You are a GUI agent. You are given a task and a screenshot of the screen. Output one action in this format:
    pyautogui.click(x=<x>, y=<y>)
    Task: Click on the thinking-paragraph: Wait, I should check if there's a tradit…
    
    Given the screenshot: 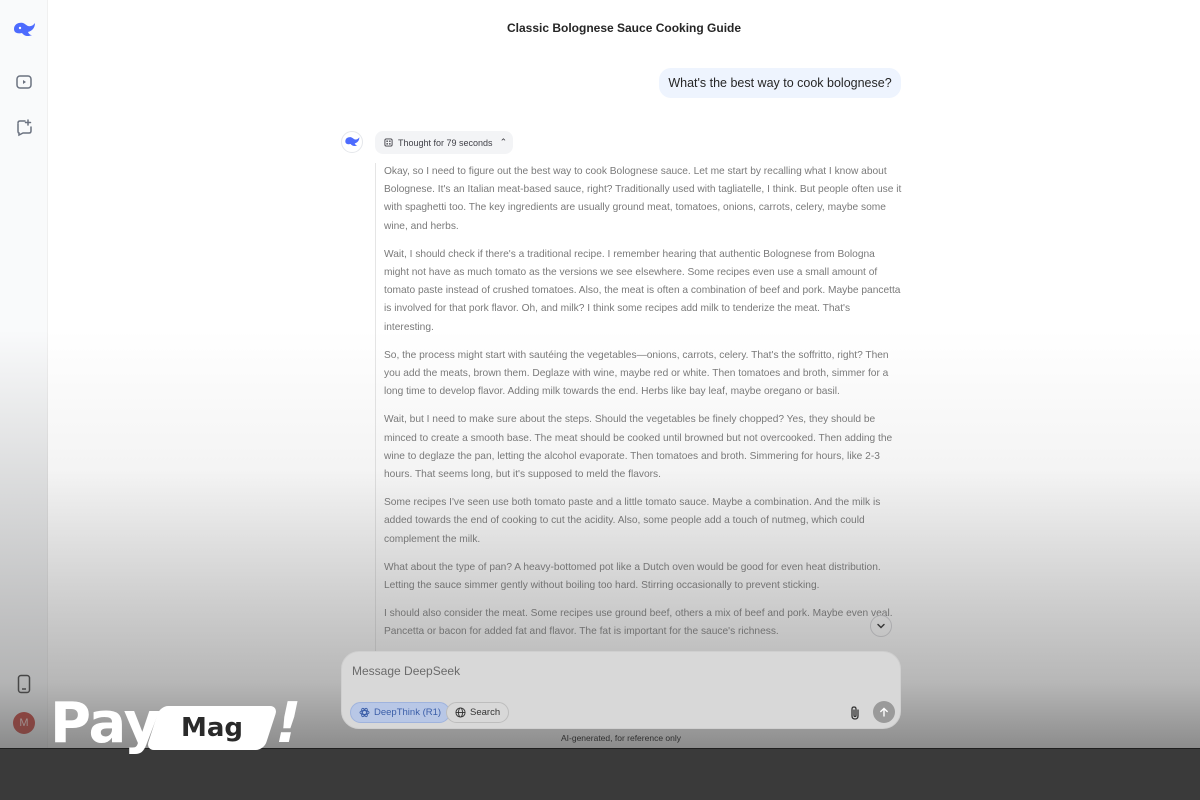 What is the action you would take?
    pyautogui.click(x=642, y=290)
    